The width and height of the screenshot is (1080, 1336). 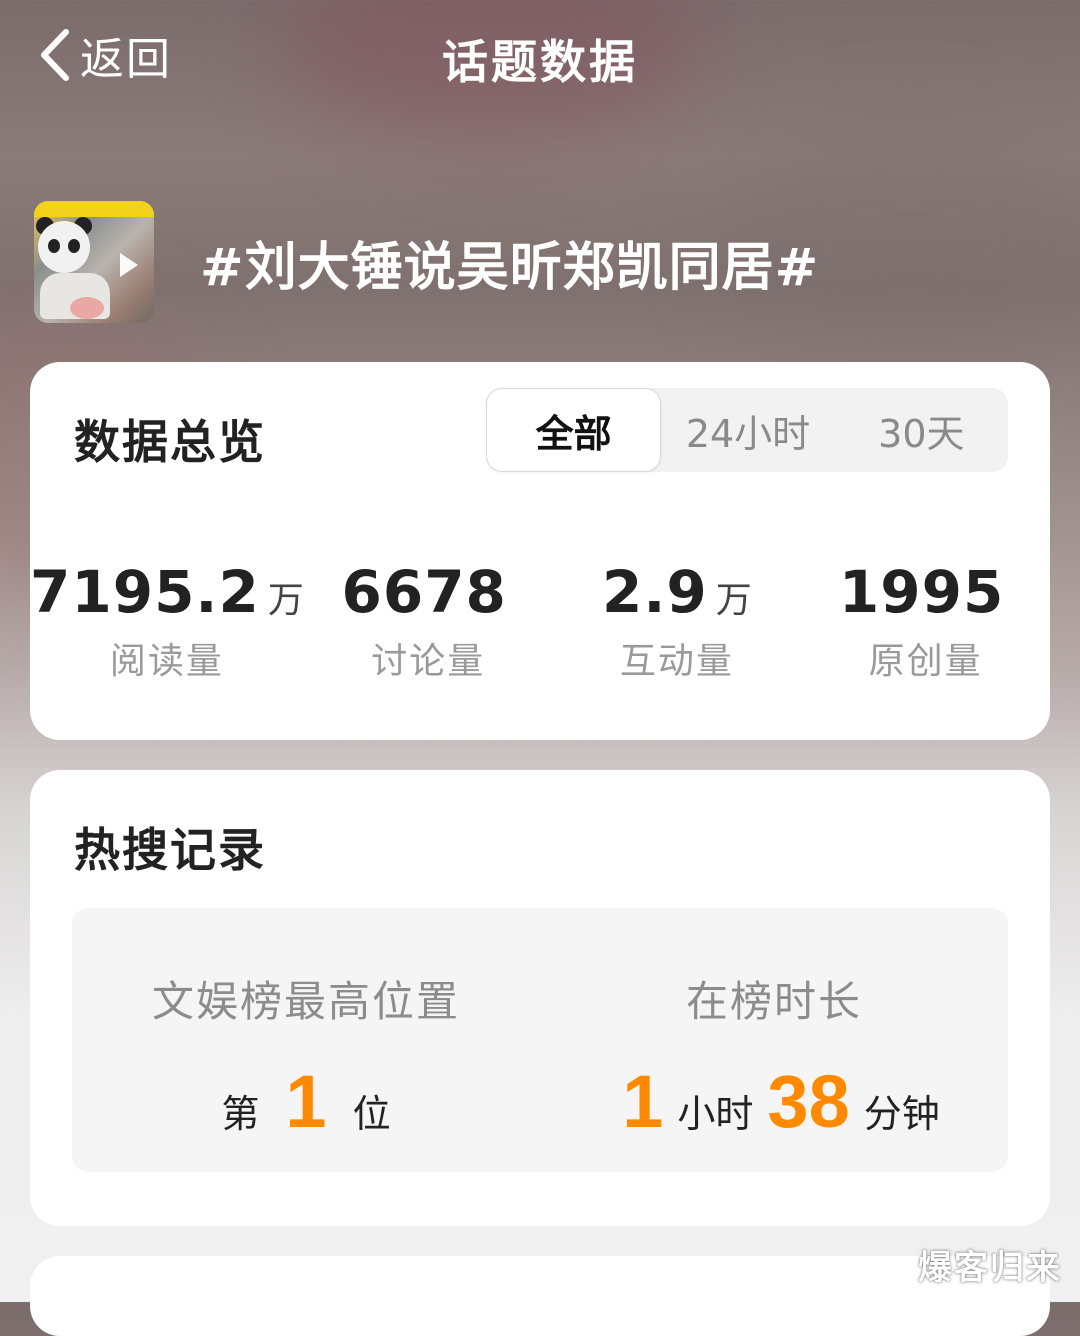 What do you see at coordinates (655, 592) in the screenshot?
I see `stat-value: 2.9` at bounding box center [655, 592].